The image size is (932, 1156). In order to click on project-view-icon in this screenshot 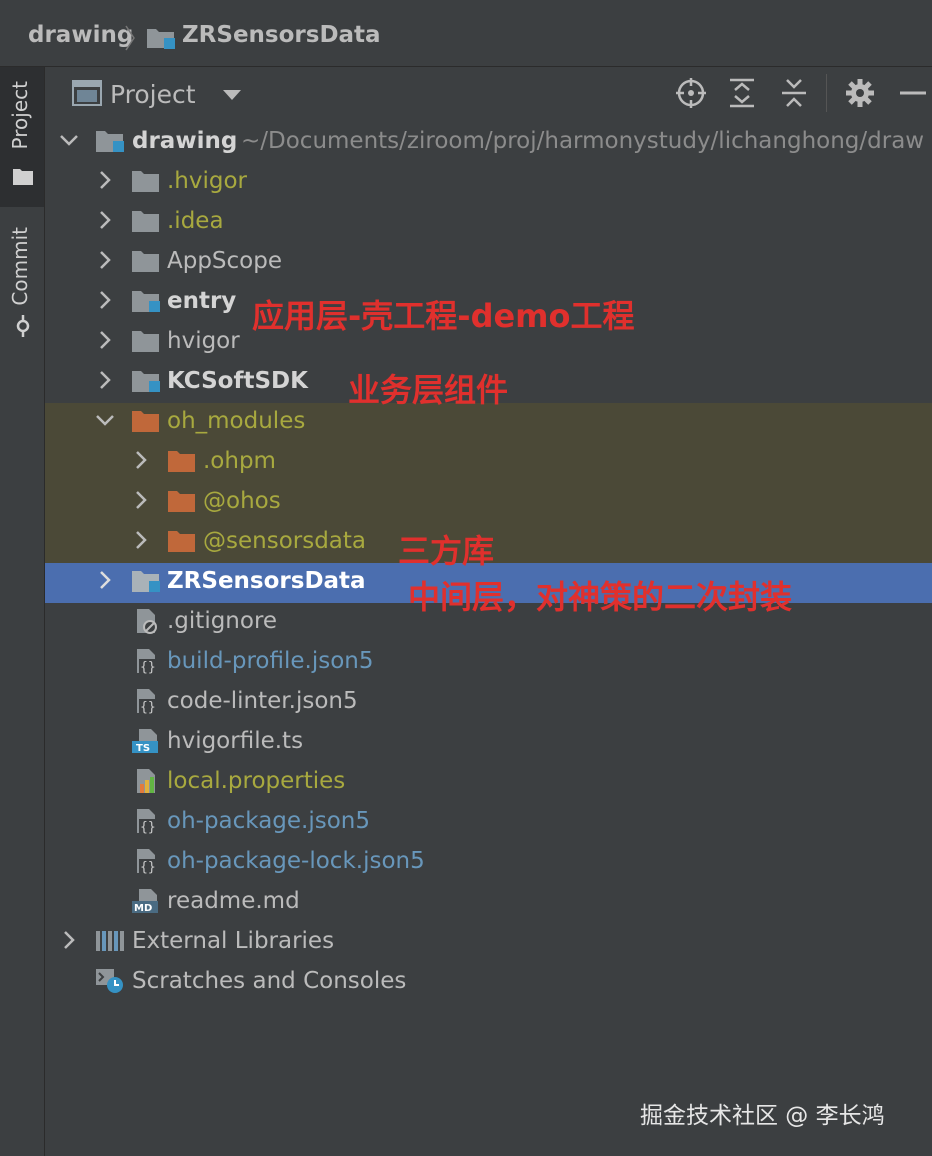, I will do `click(87, 93)`.